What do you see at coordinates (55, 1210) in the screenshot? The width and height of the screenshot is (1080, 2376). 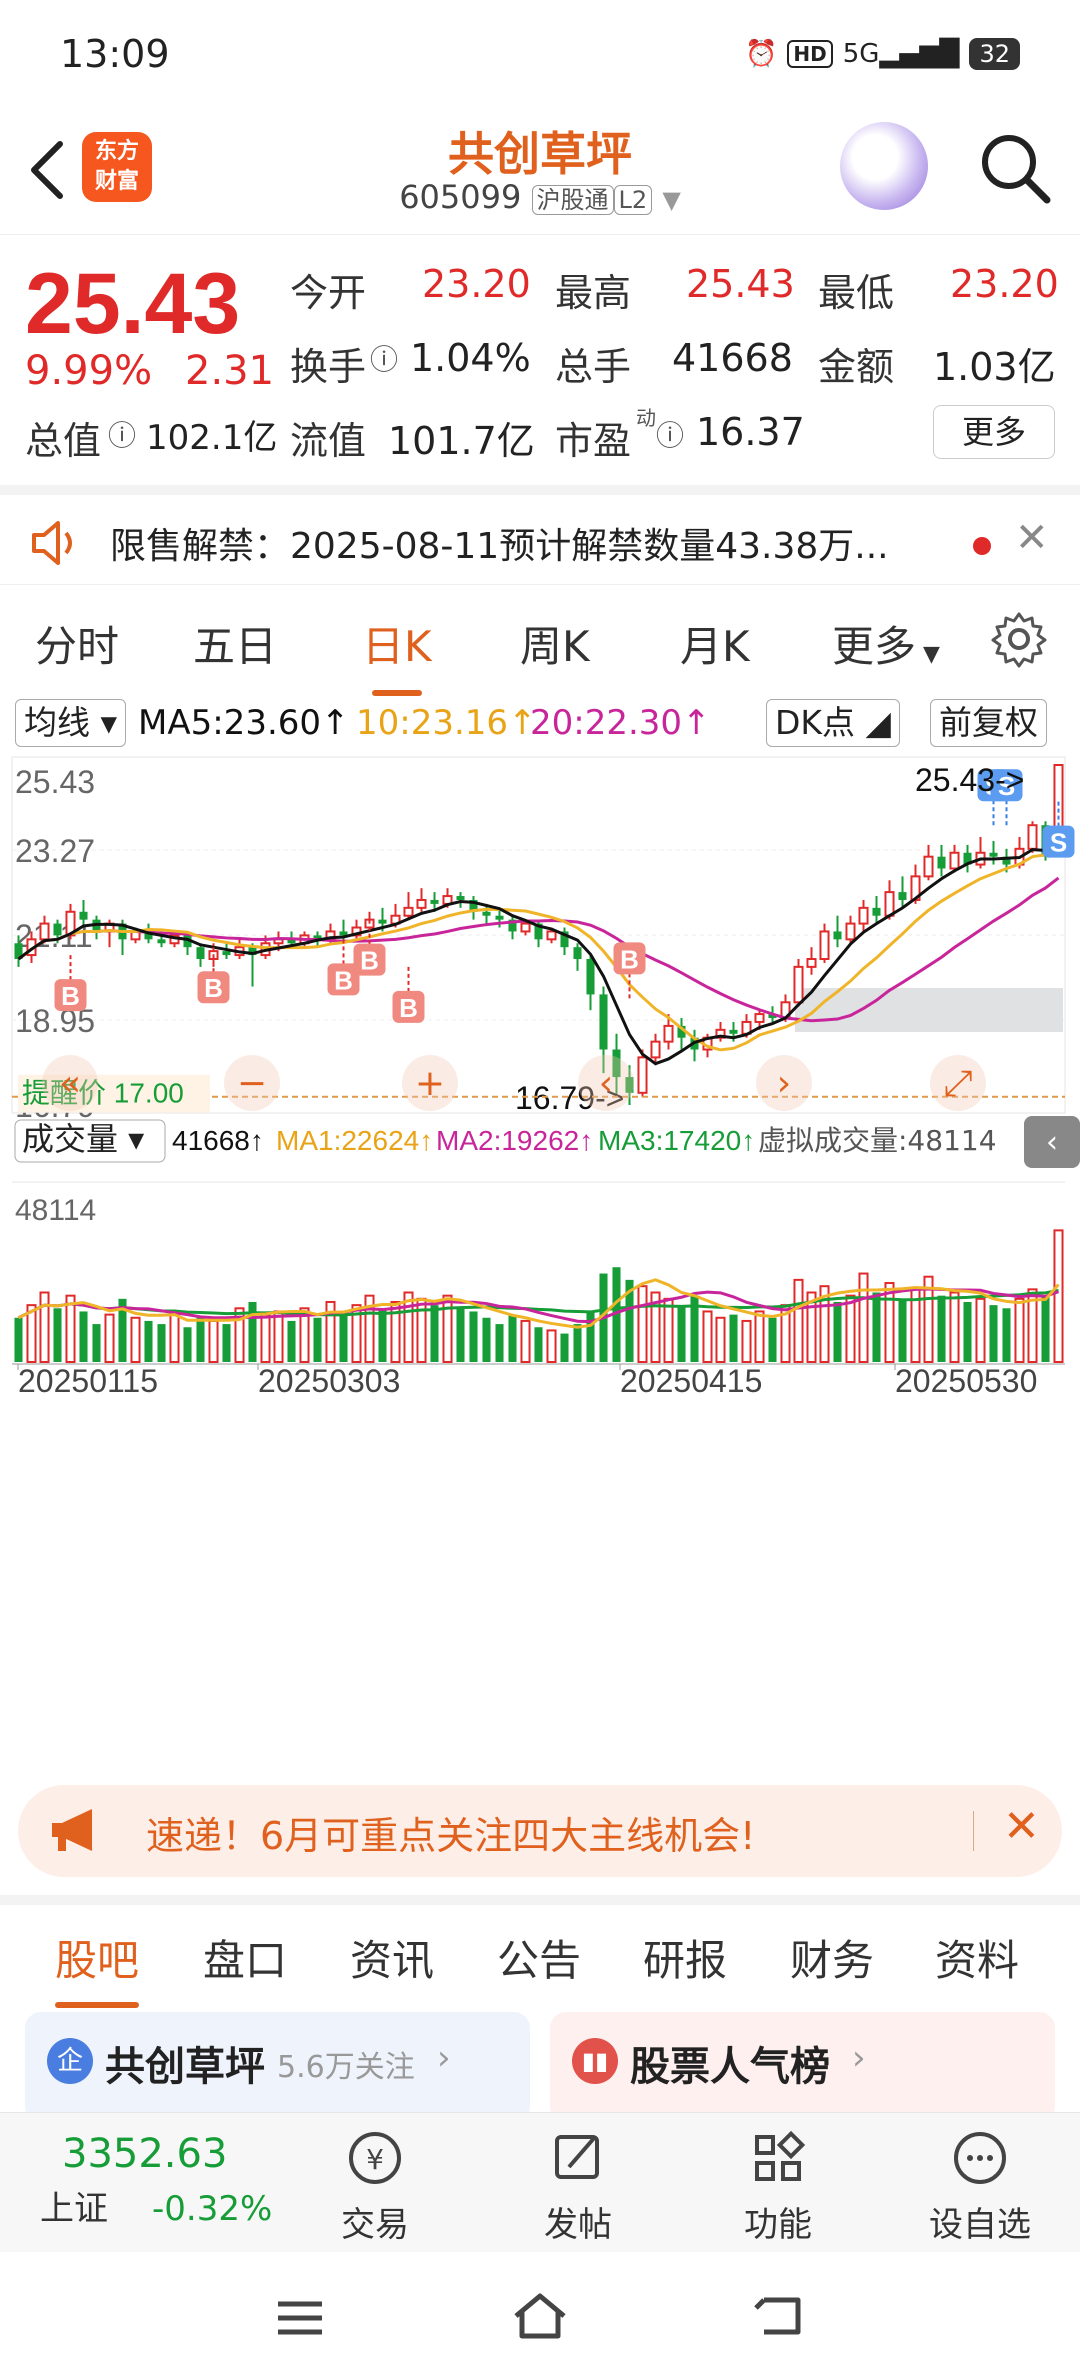 I see `volume-axis-label: 48114` at bounding box center [55, 1210].